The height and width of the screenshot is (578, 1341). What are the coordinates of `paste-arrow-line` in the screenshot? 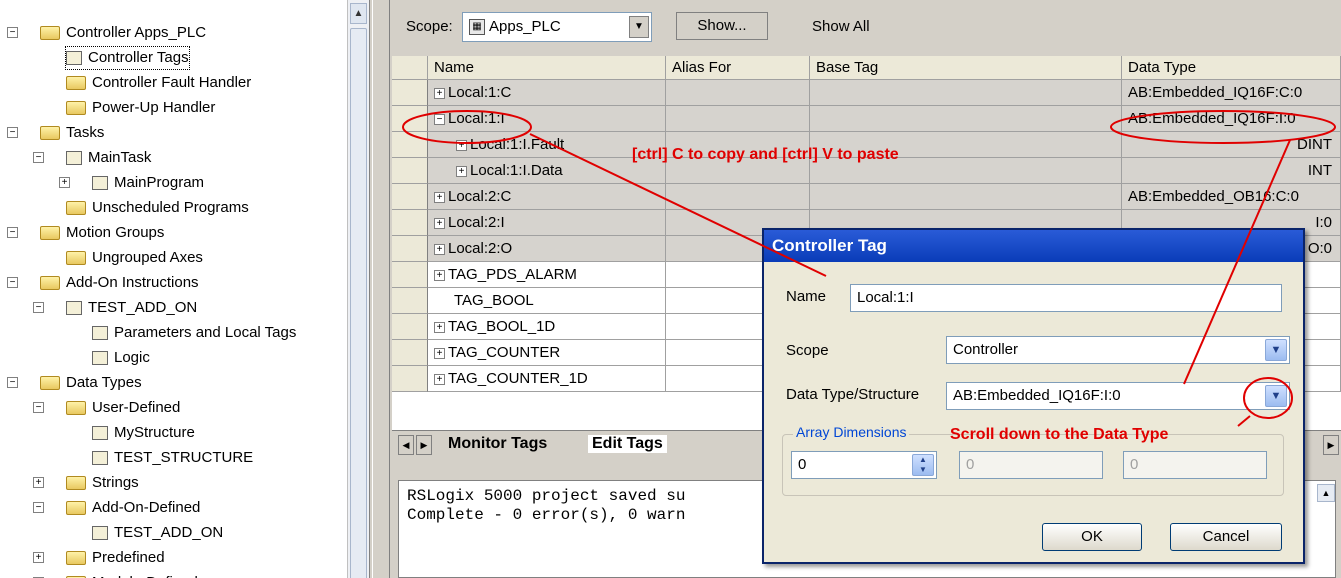 It's located at (1237, 262).